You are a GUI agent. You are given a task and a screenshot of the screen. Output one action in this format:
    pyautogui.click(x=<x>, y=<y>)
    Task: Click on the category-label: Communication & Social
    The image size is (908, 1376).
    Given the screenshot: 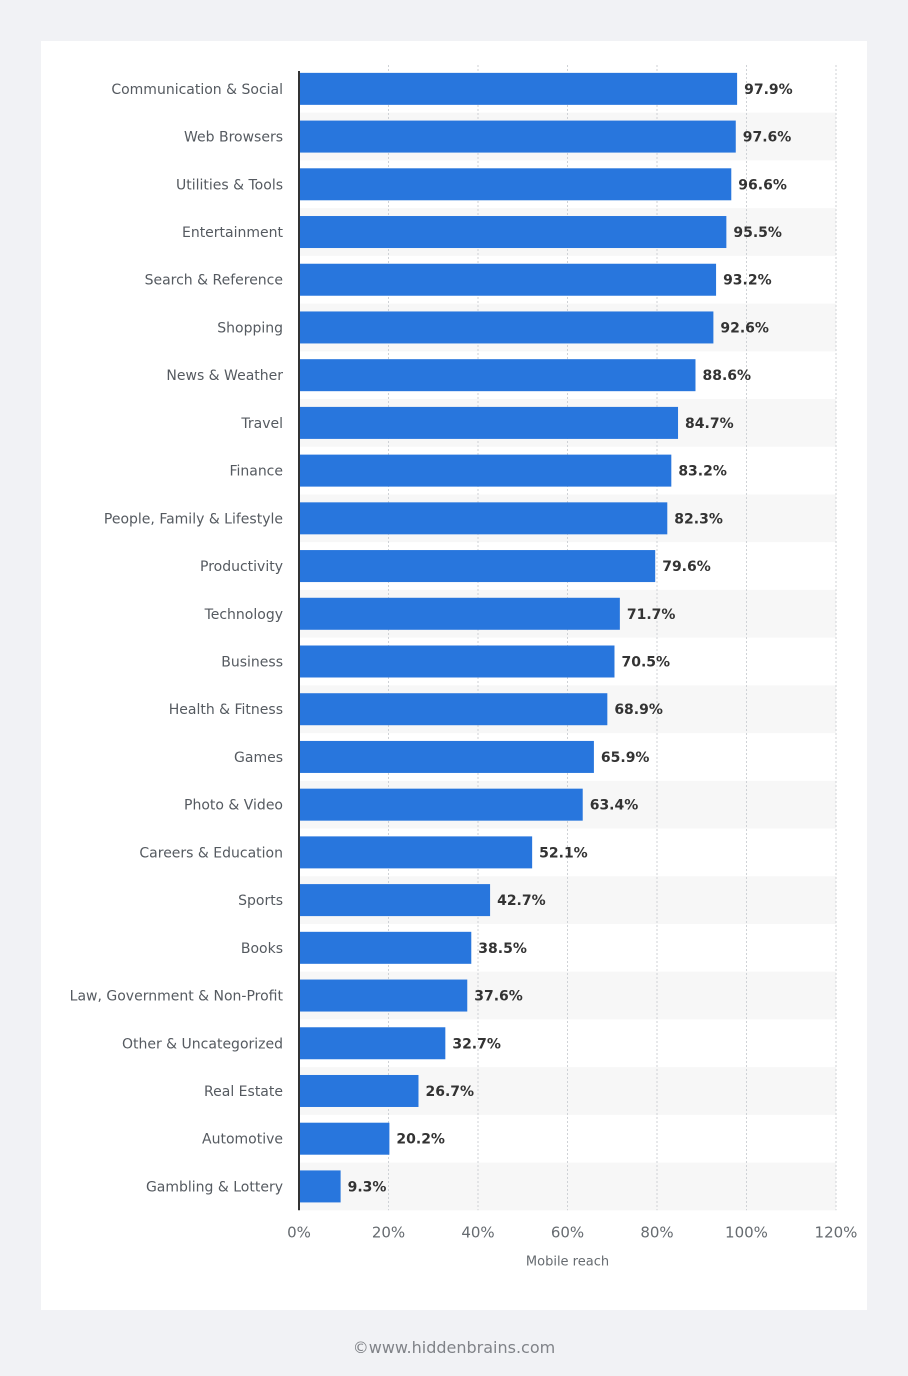 What is the action you would take?
    pyautogui.click(x=197, y=90)
    